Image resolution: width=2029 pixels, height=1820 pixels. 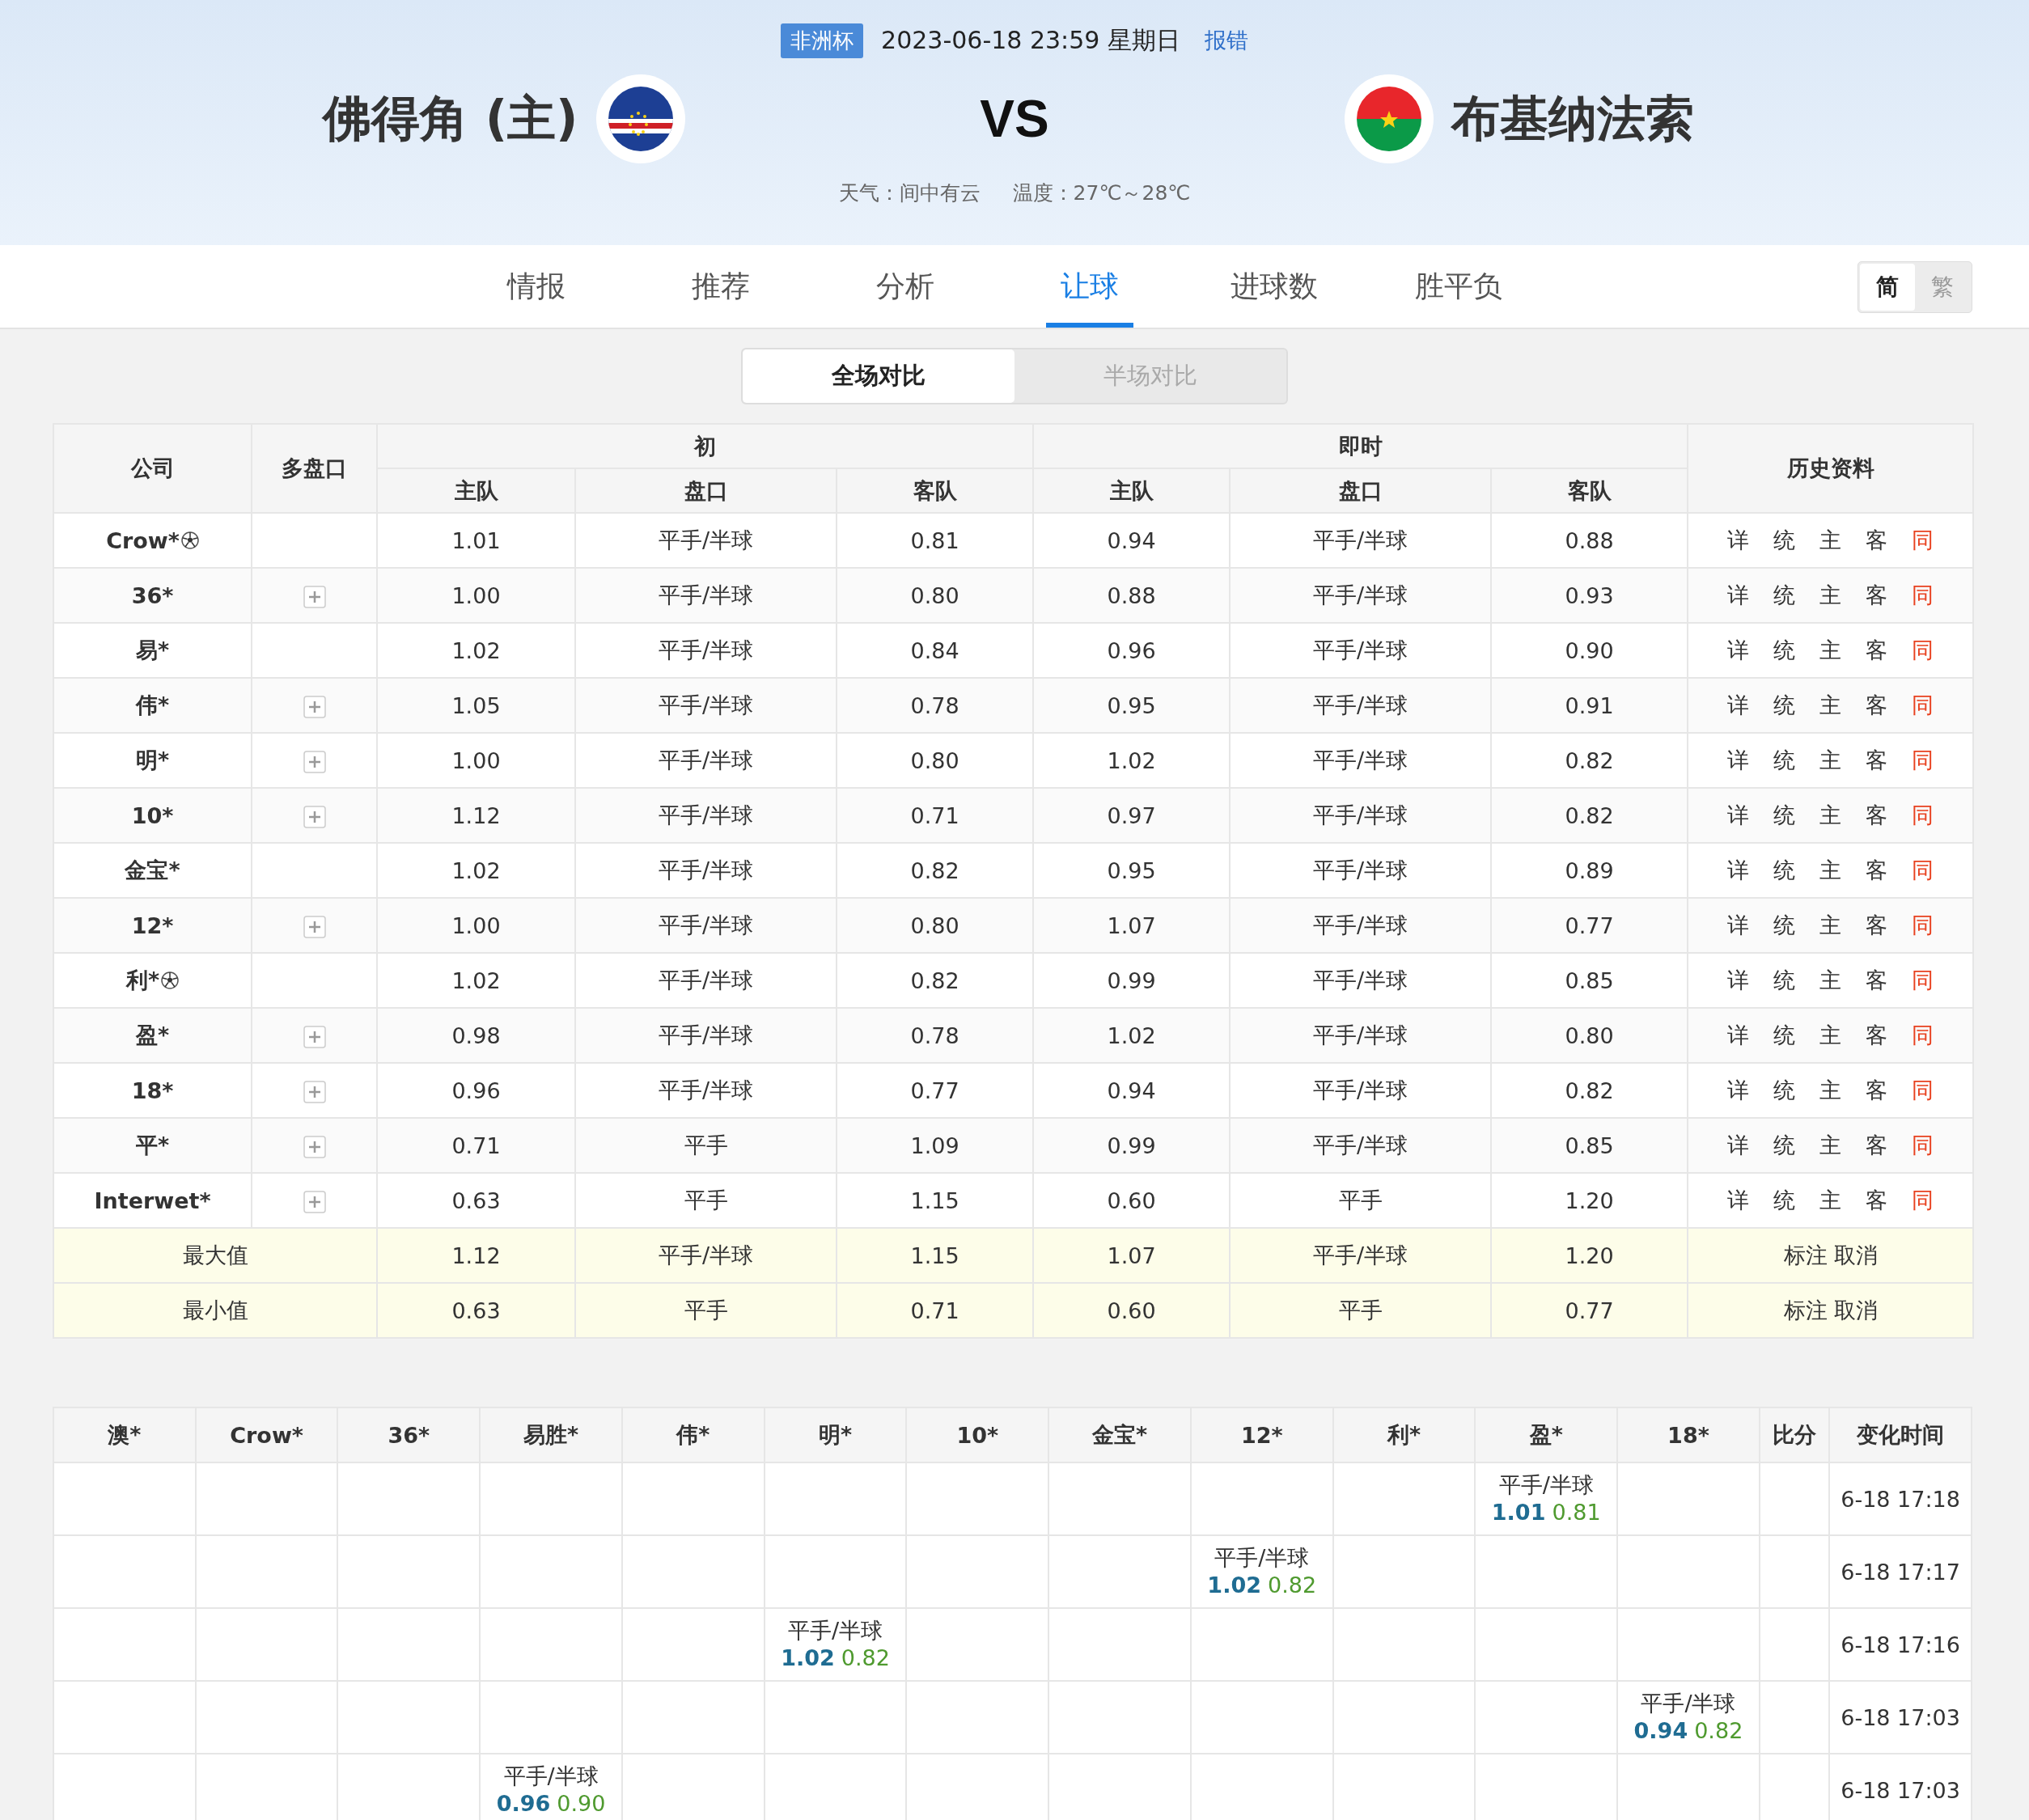 What do you see at coordinates (1361, 1310) in the screenshot?
I see `handicap-line: 平手` at bounding box center [1361, 1310].